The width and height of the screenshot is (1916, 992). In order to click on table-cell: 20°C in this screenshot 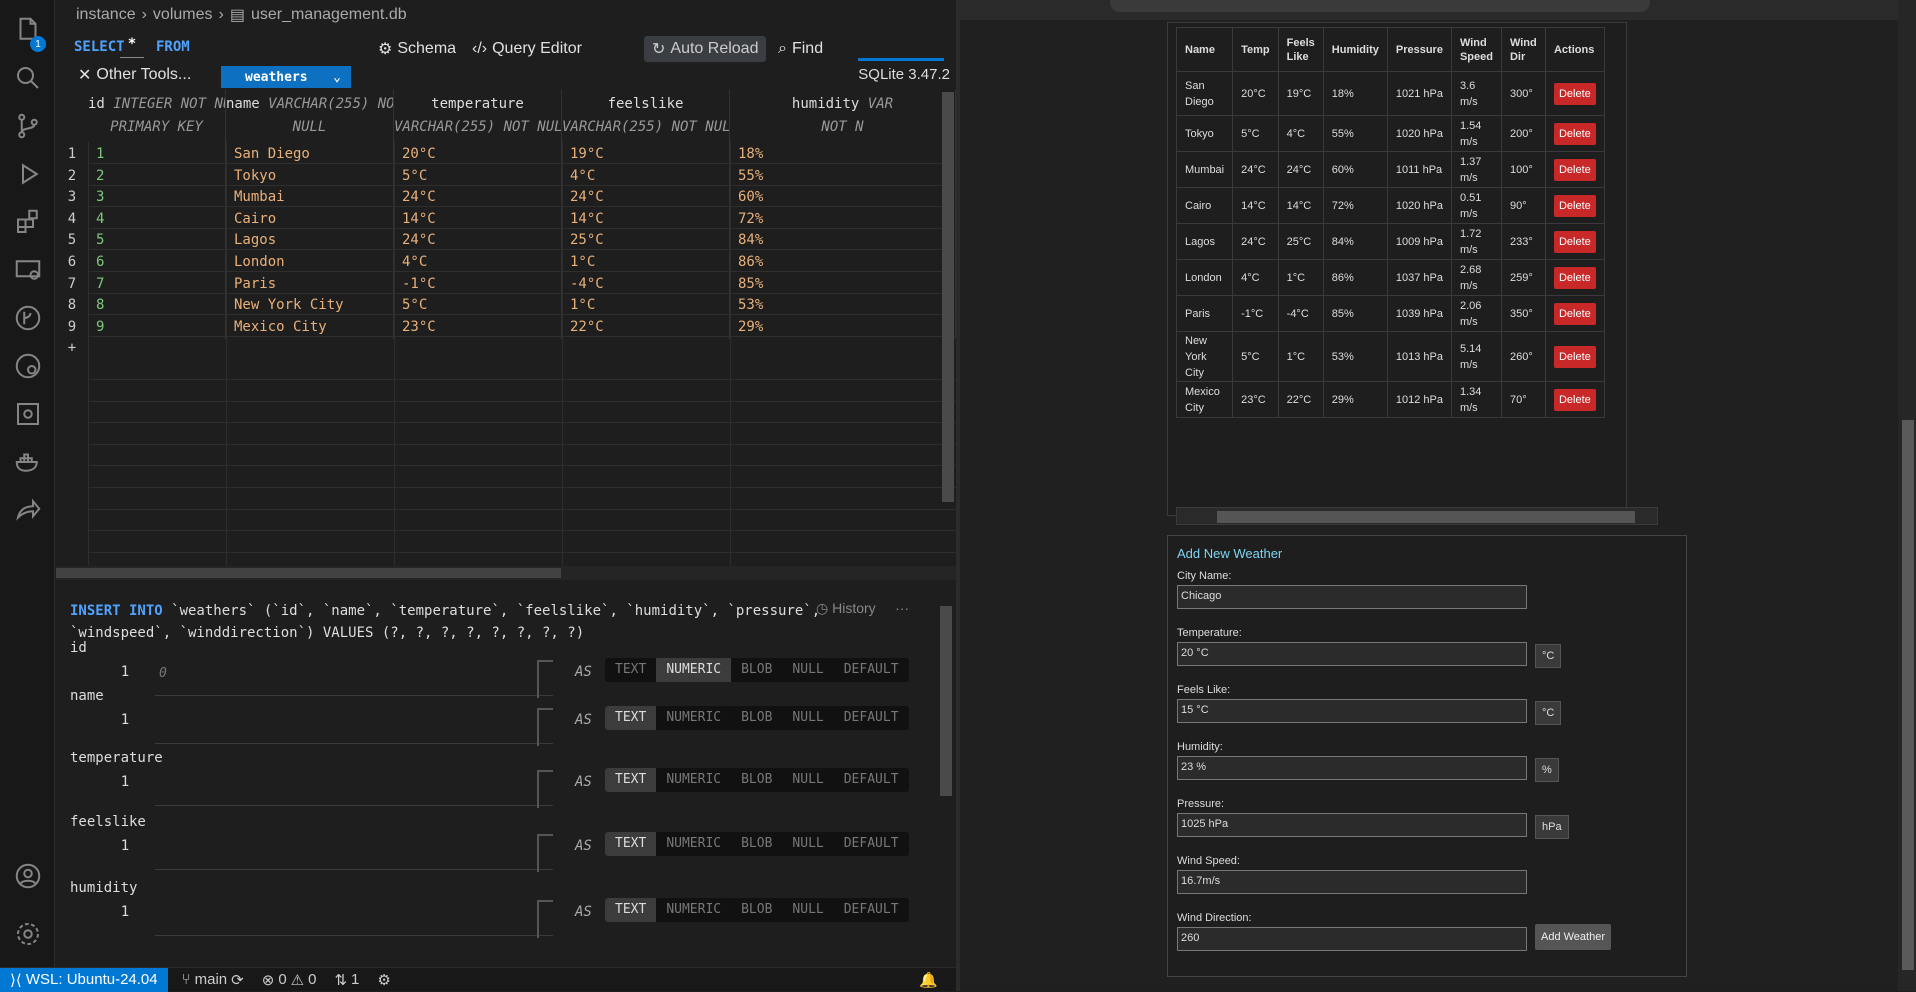, I will do `click(1255, 93)`.